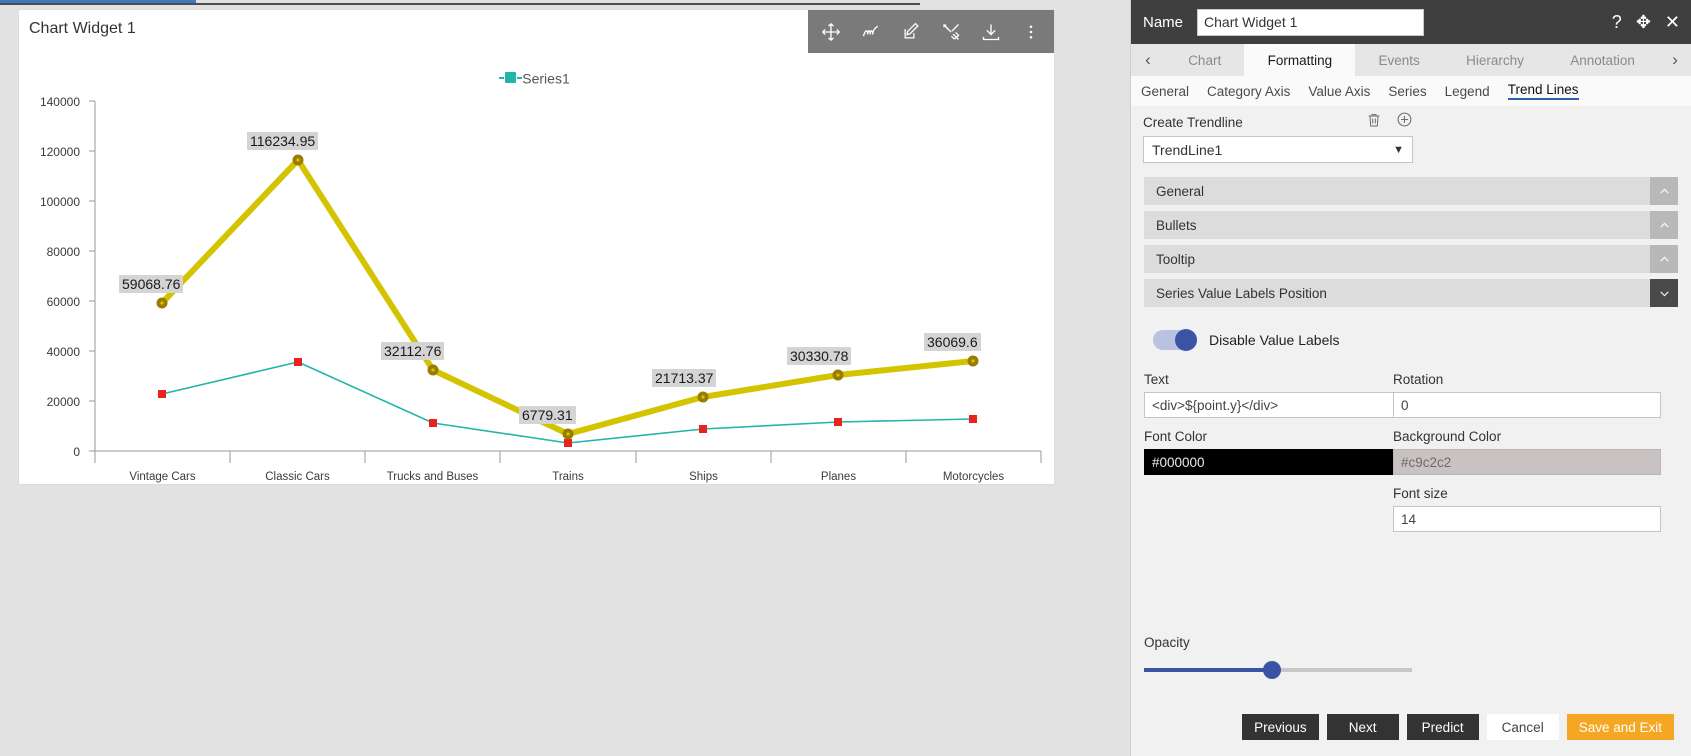 This screenshot has height=756, width=1691. I want to click on add-circle-icon, so click(1404, 122).